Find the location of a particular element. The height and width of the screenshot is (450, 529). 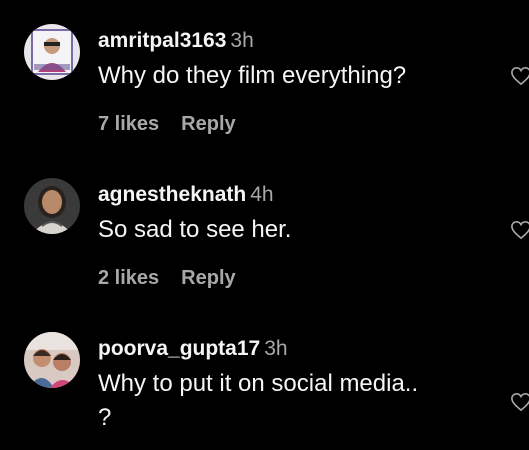

comment-header: amritpal3163 3h is located at coordinates (176, 41).